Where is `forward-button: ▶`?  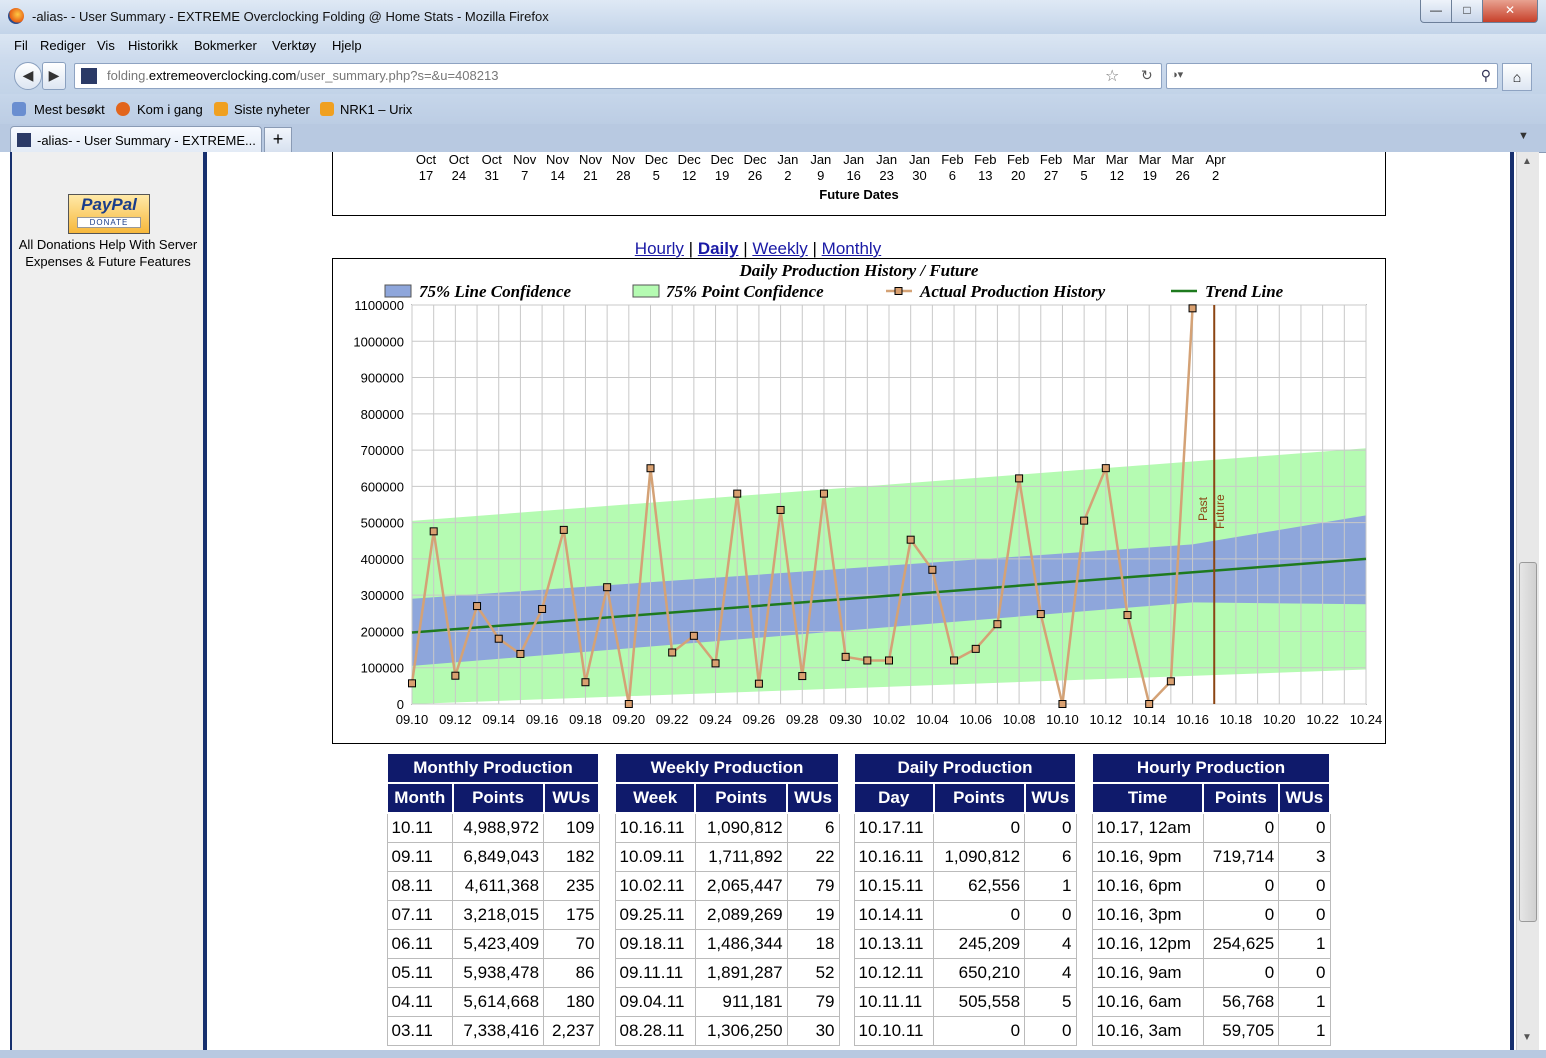
forward-button: ▶ is located at coordinates (54, 76).